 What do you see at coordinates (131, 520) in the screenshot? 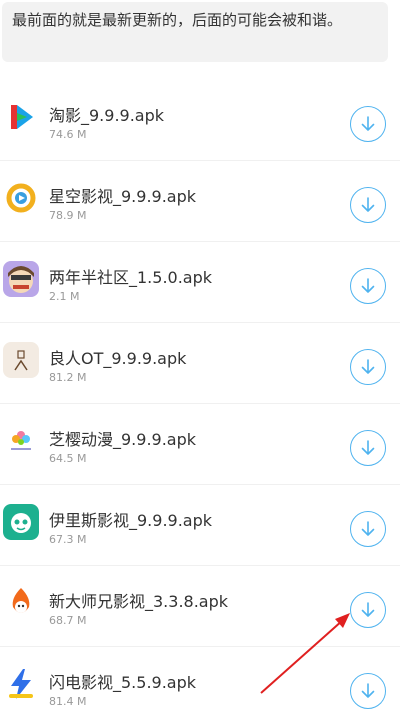
I see `app-name: 伊里斯影视_9.9.9.apk` at bounding box center [131, 520].